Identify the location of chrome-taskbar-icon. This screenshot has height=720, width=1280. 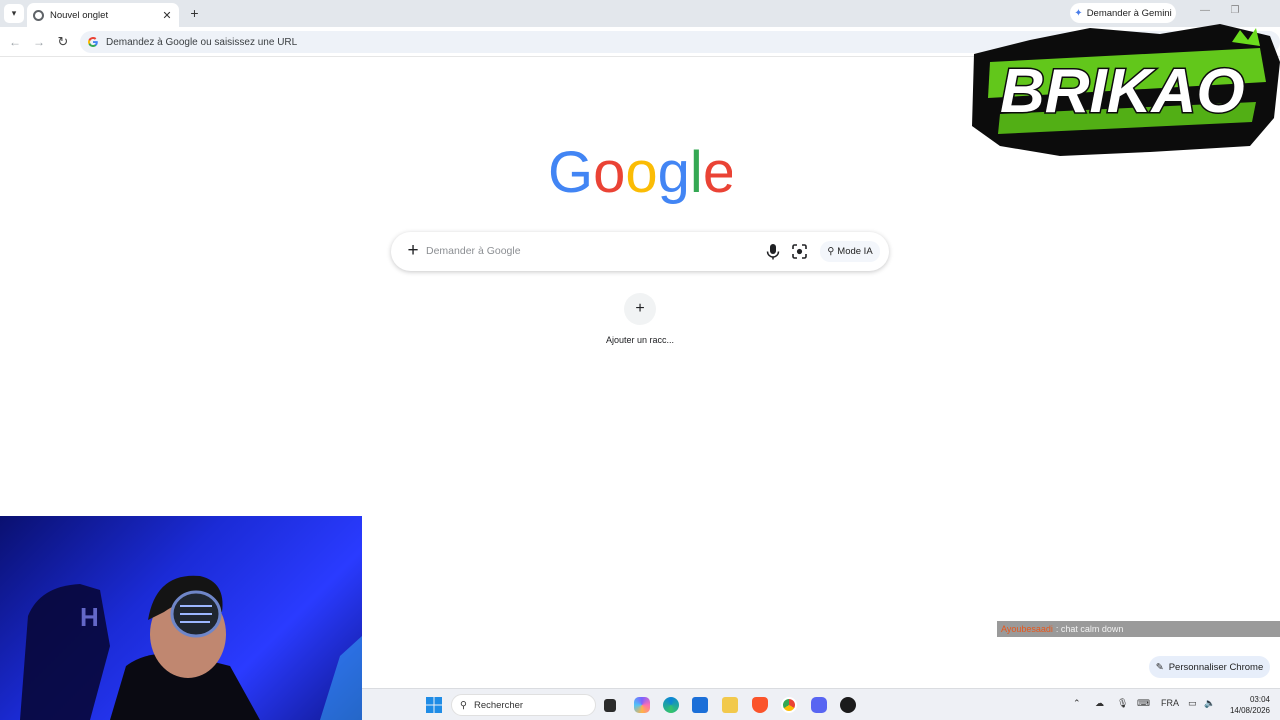
(789, 705).